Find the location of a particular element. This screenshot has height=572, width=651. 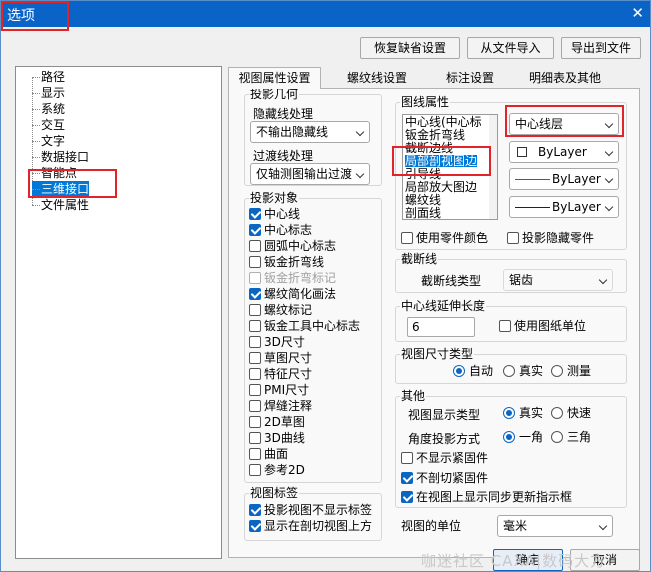

break-line-type-select: 锯齿 is located at coordinates (558, 280).